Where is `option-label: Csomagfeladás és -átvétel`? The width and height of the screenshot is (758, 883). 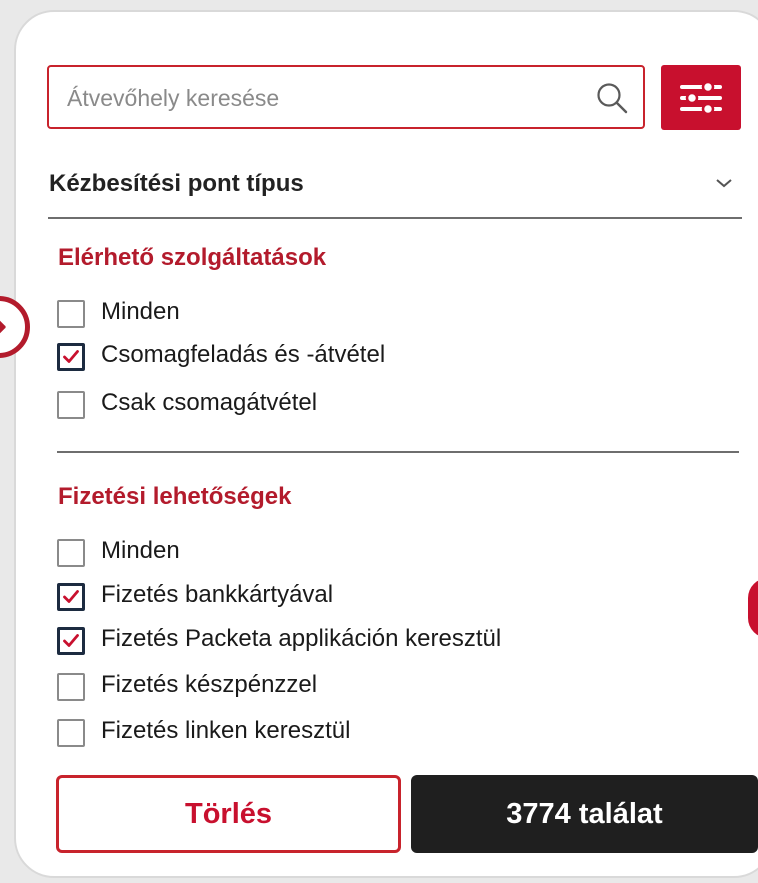
option-label: Csomagfeladás és -átvétel is located at coordinates (243, 354).